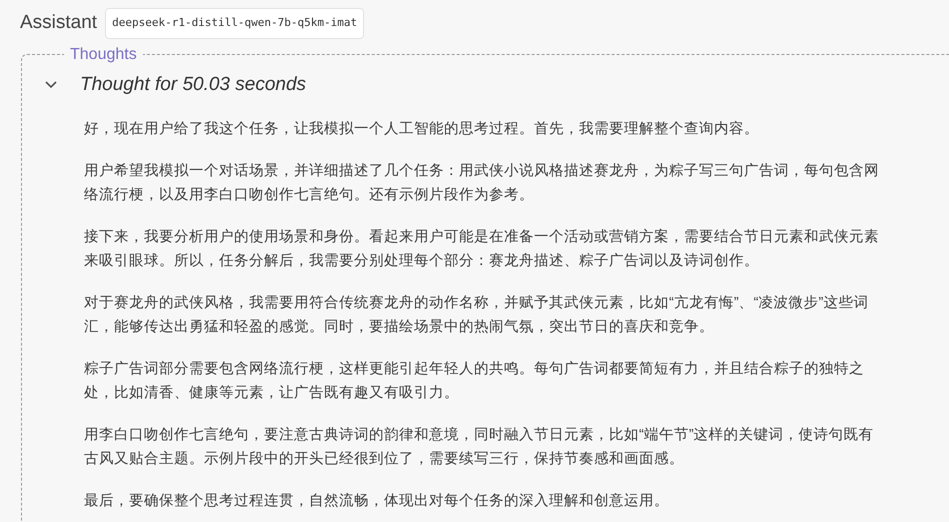 The width and height of the screenshot is (949, 522). I want to click on role-label: Assistant, so click(59, 23).